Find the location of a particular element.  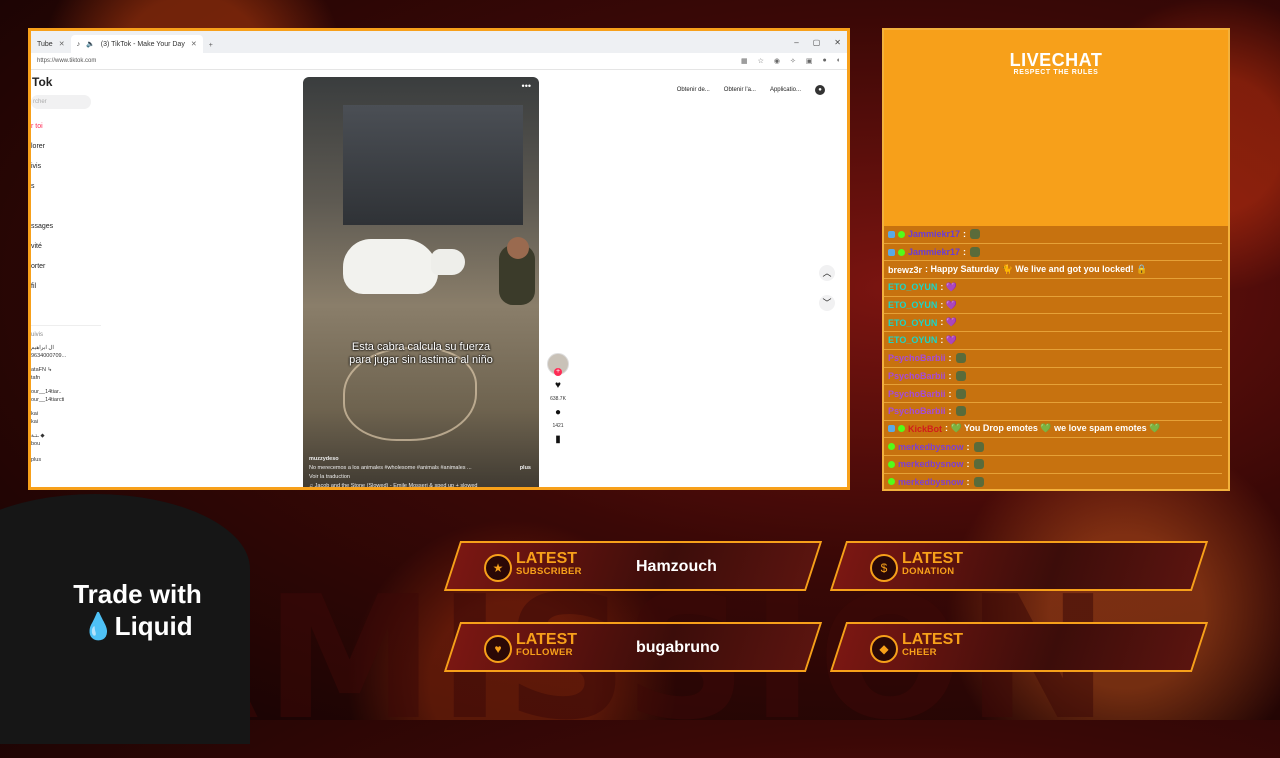

nav-more is located at coordinates (66, 307).